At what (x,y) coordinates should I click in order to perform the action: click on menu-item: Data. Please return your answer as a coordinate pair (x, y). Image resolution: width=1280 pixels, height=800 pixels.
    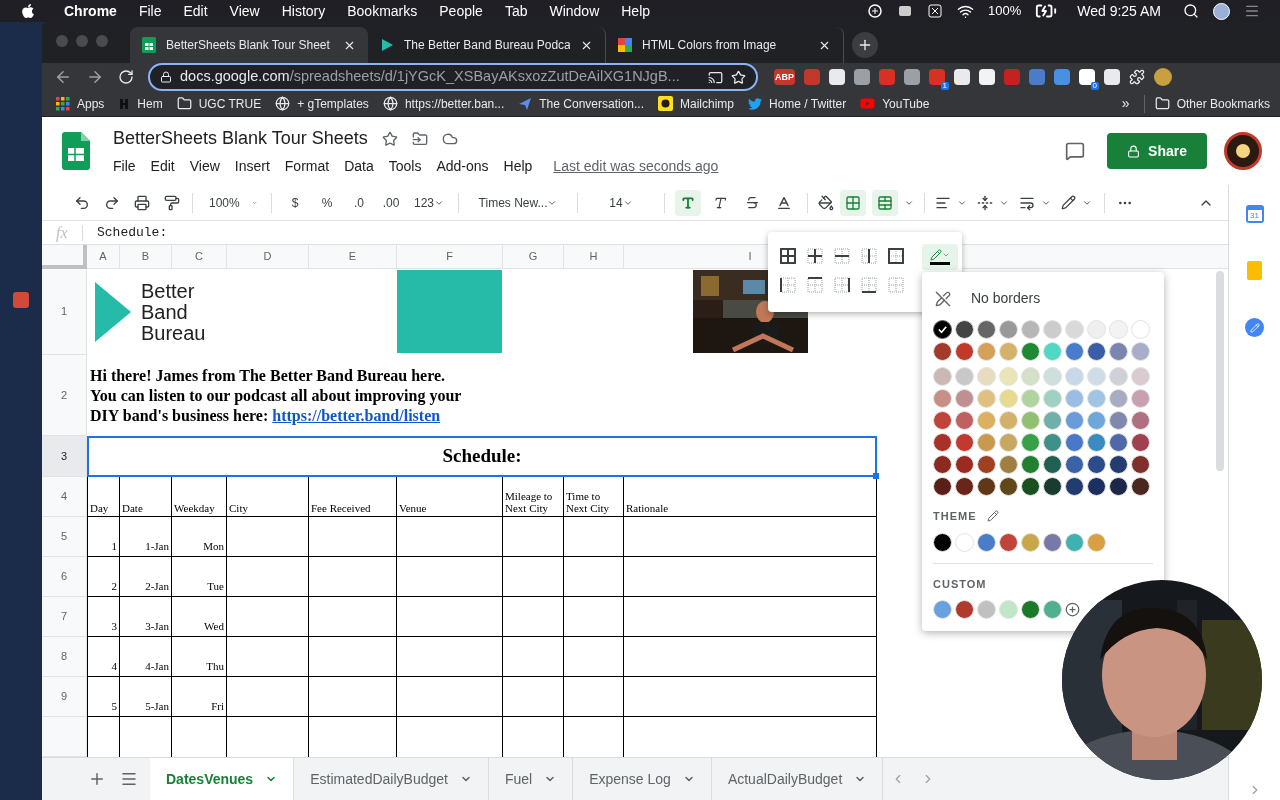
    Looking at the image, I should click on (359, 166).